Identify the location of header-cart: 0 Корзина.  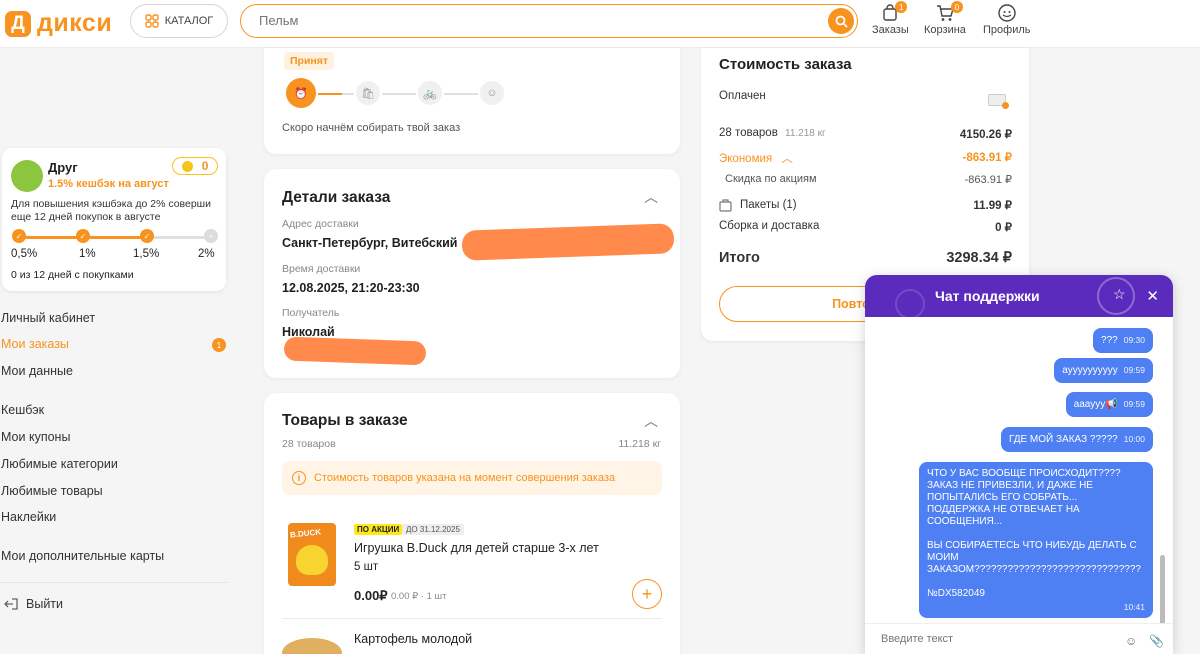
(945, 18).